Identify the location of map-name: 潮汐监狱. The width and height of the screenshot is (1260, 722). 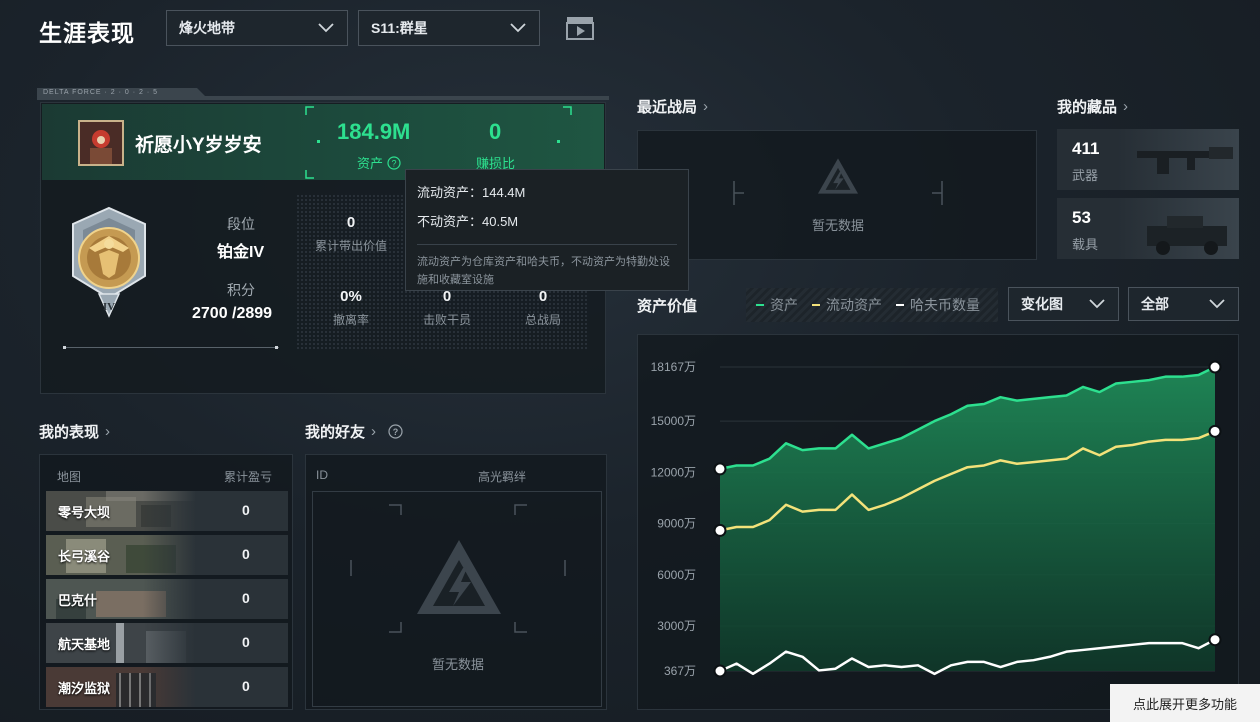
(84, 688).